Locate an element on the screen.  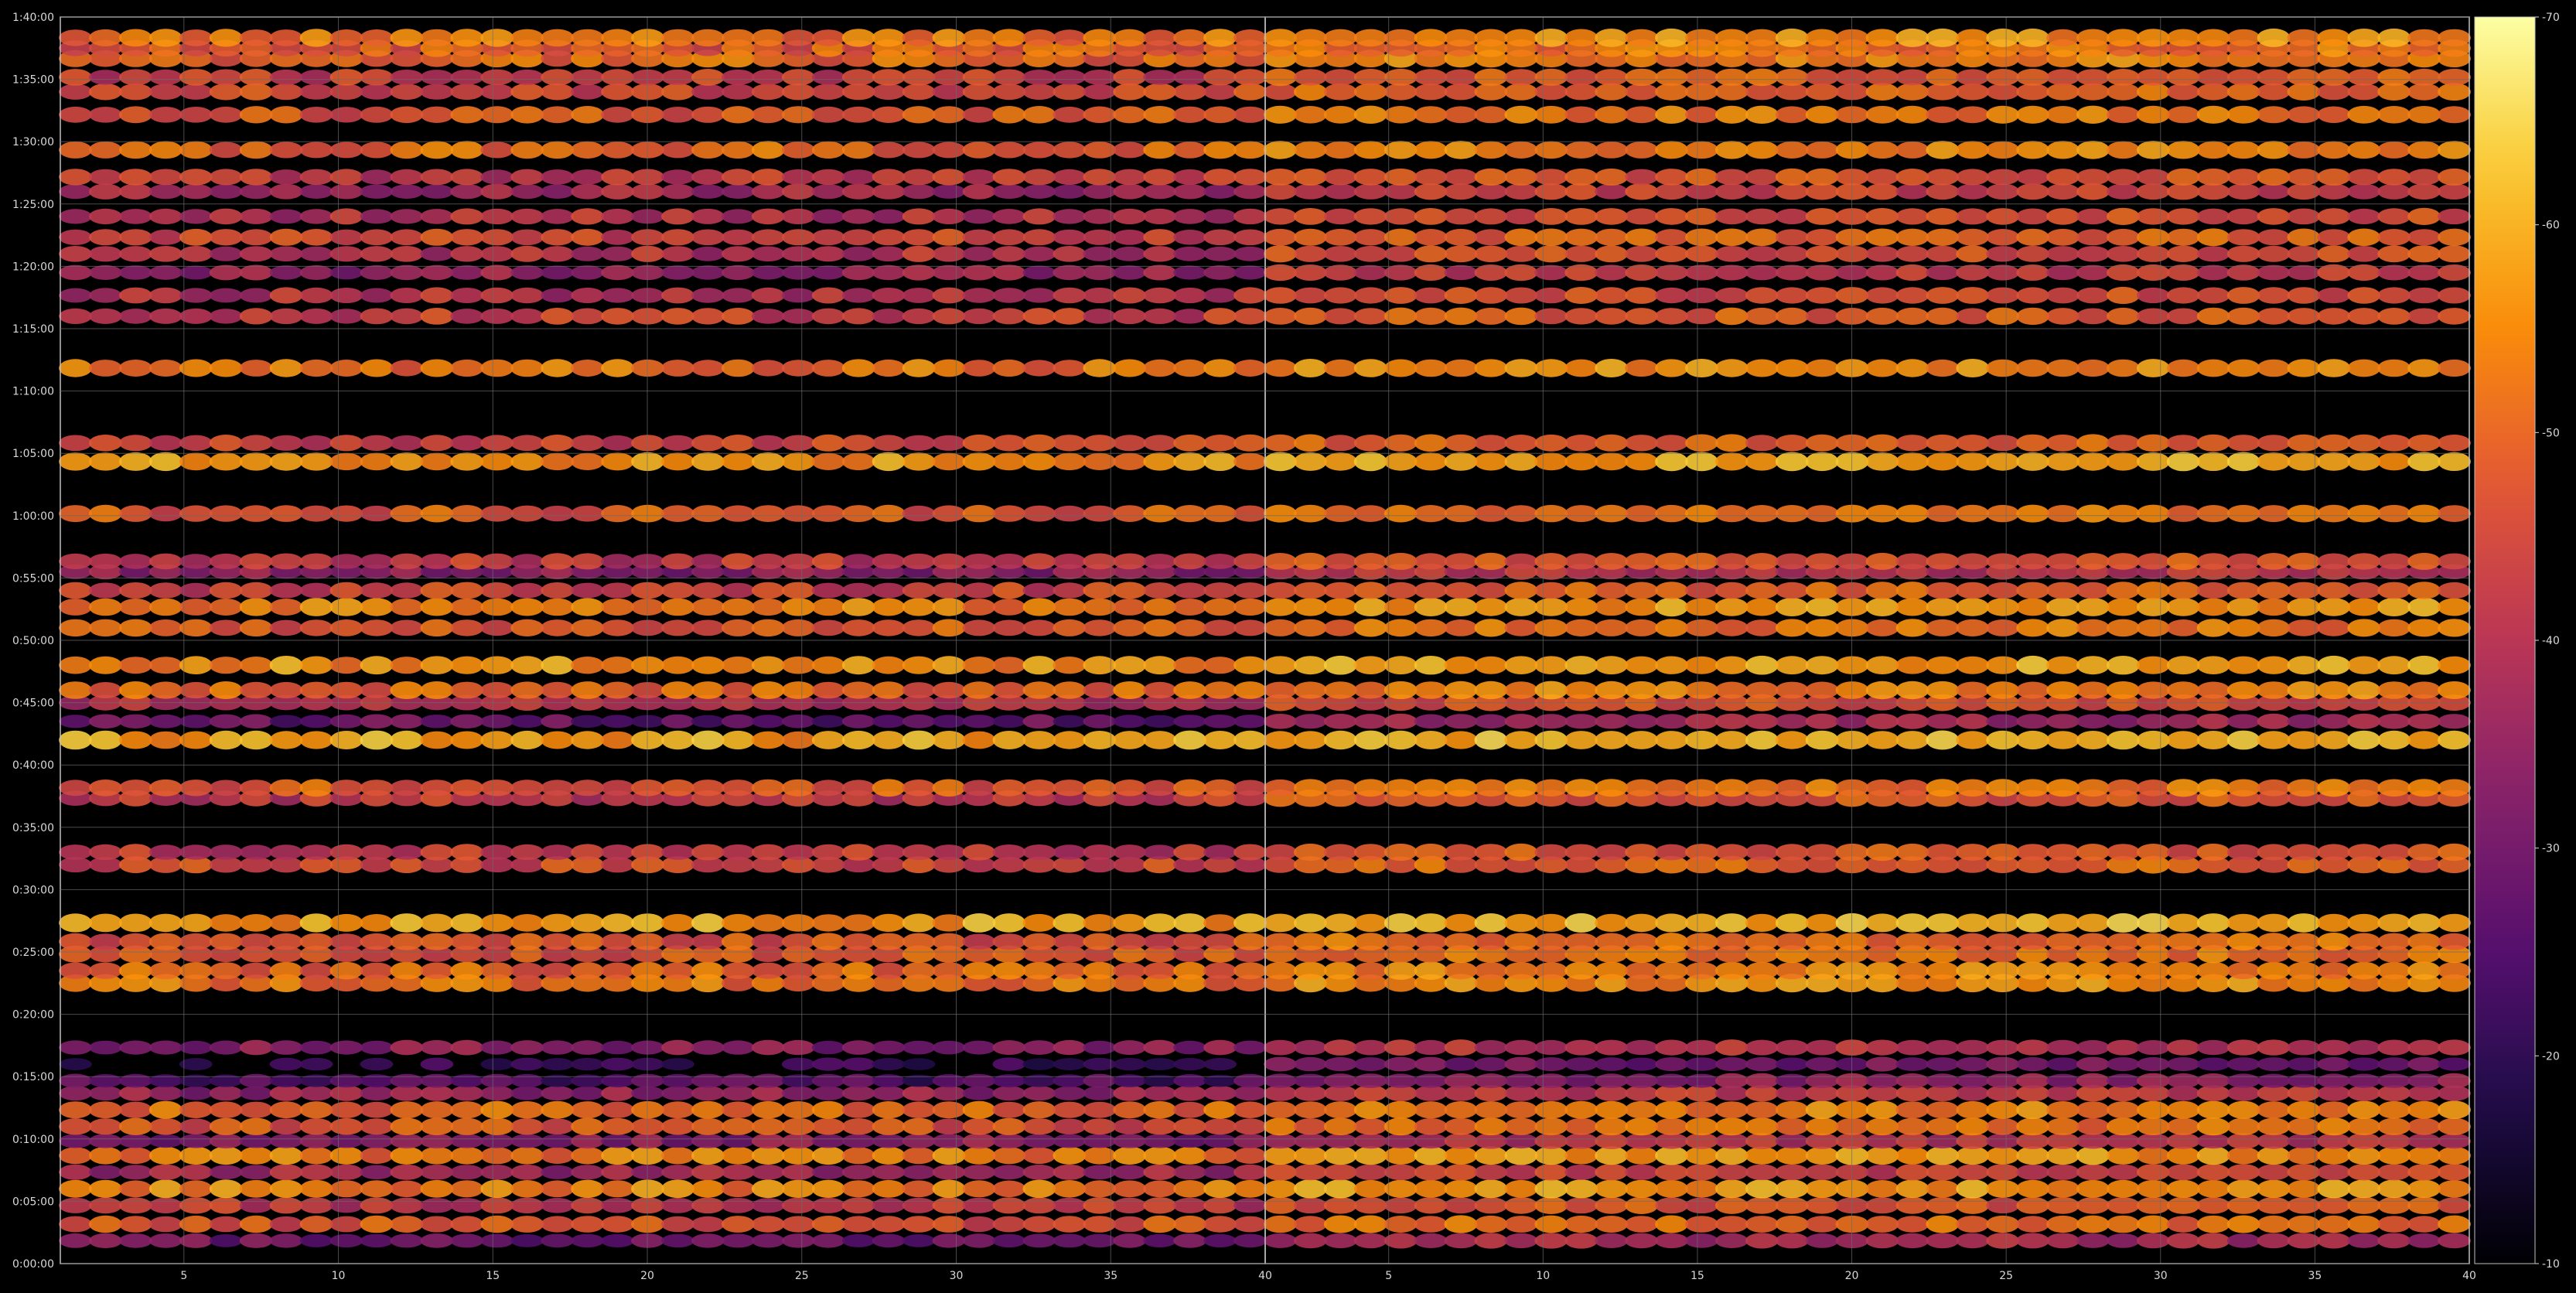
x-tick-label: 5 is located at coordinates (1389, 1276).